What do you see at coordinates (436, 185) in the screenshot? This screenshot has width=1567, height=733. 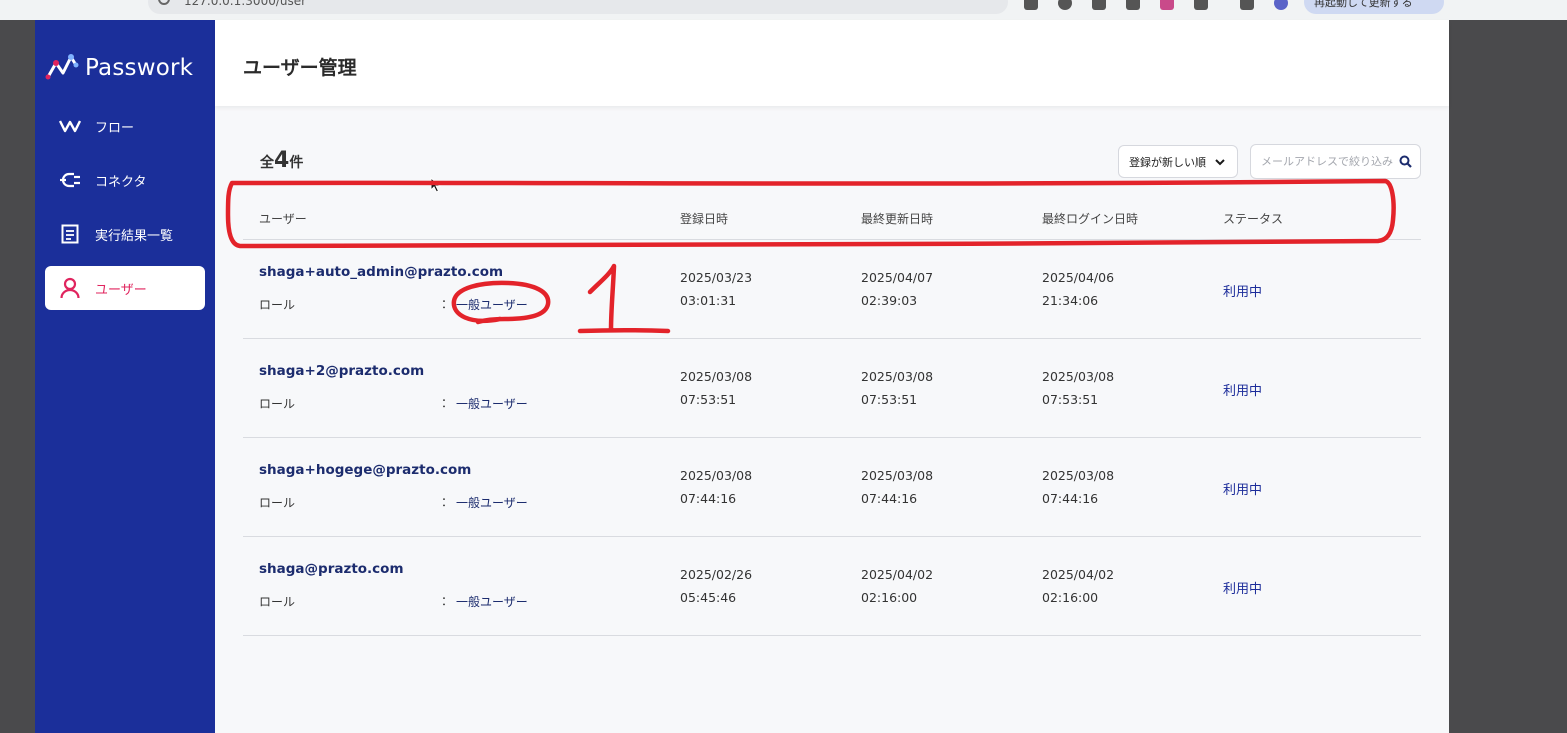 I see `mouse-cursor-icon` at bounding box center [436, 185].